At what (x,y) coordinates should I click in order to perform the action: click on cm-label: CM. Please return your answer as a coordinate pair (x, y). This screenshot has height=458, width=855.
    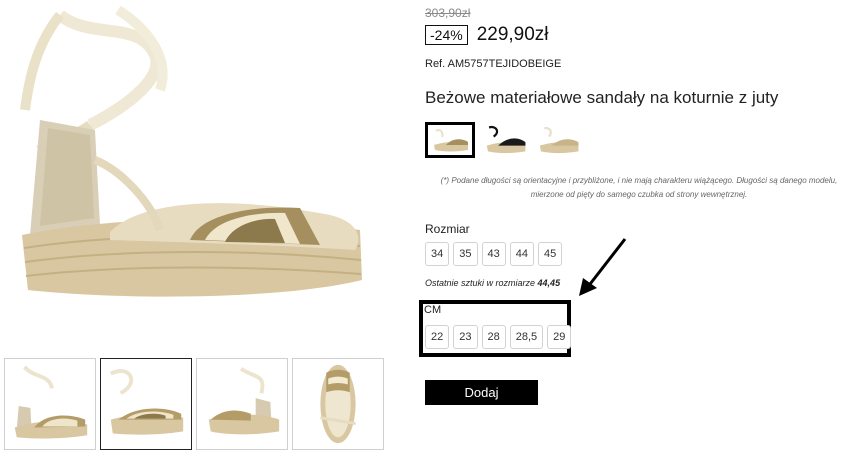
    Looking at the image, I should click on (433, 310).